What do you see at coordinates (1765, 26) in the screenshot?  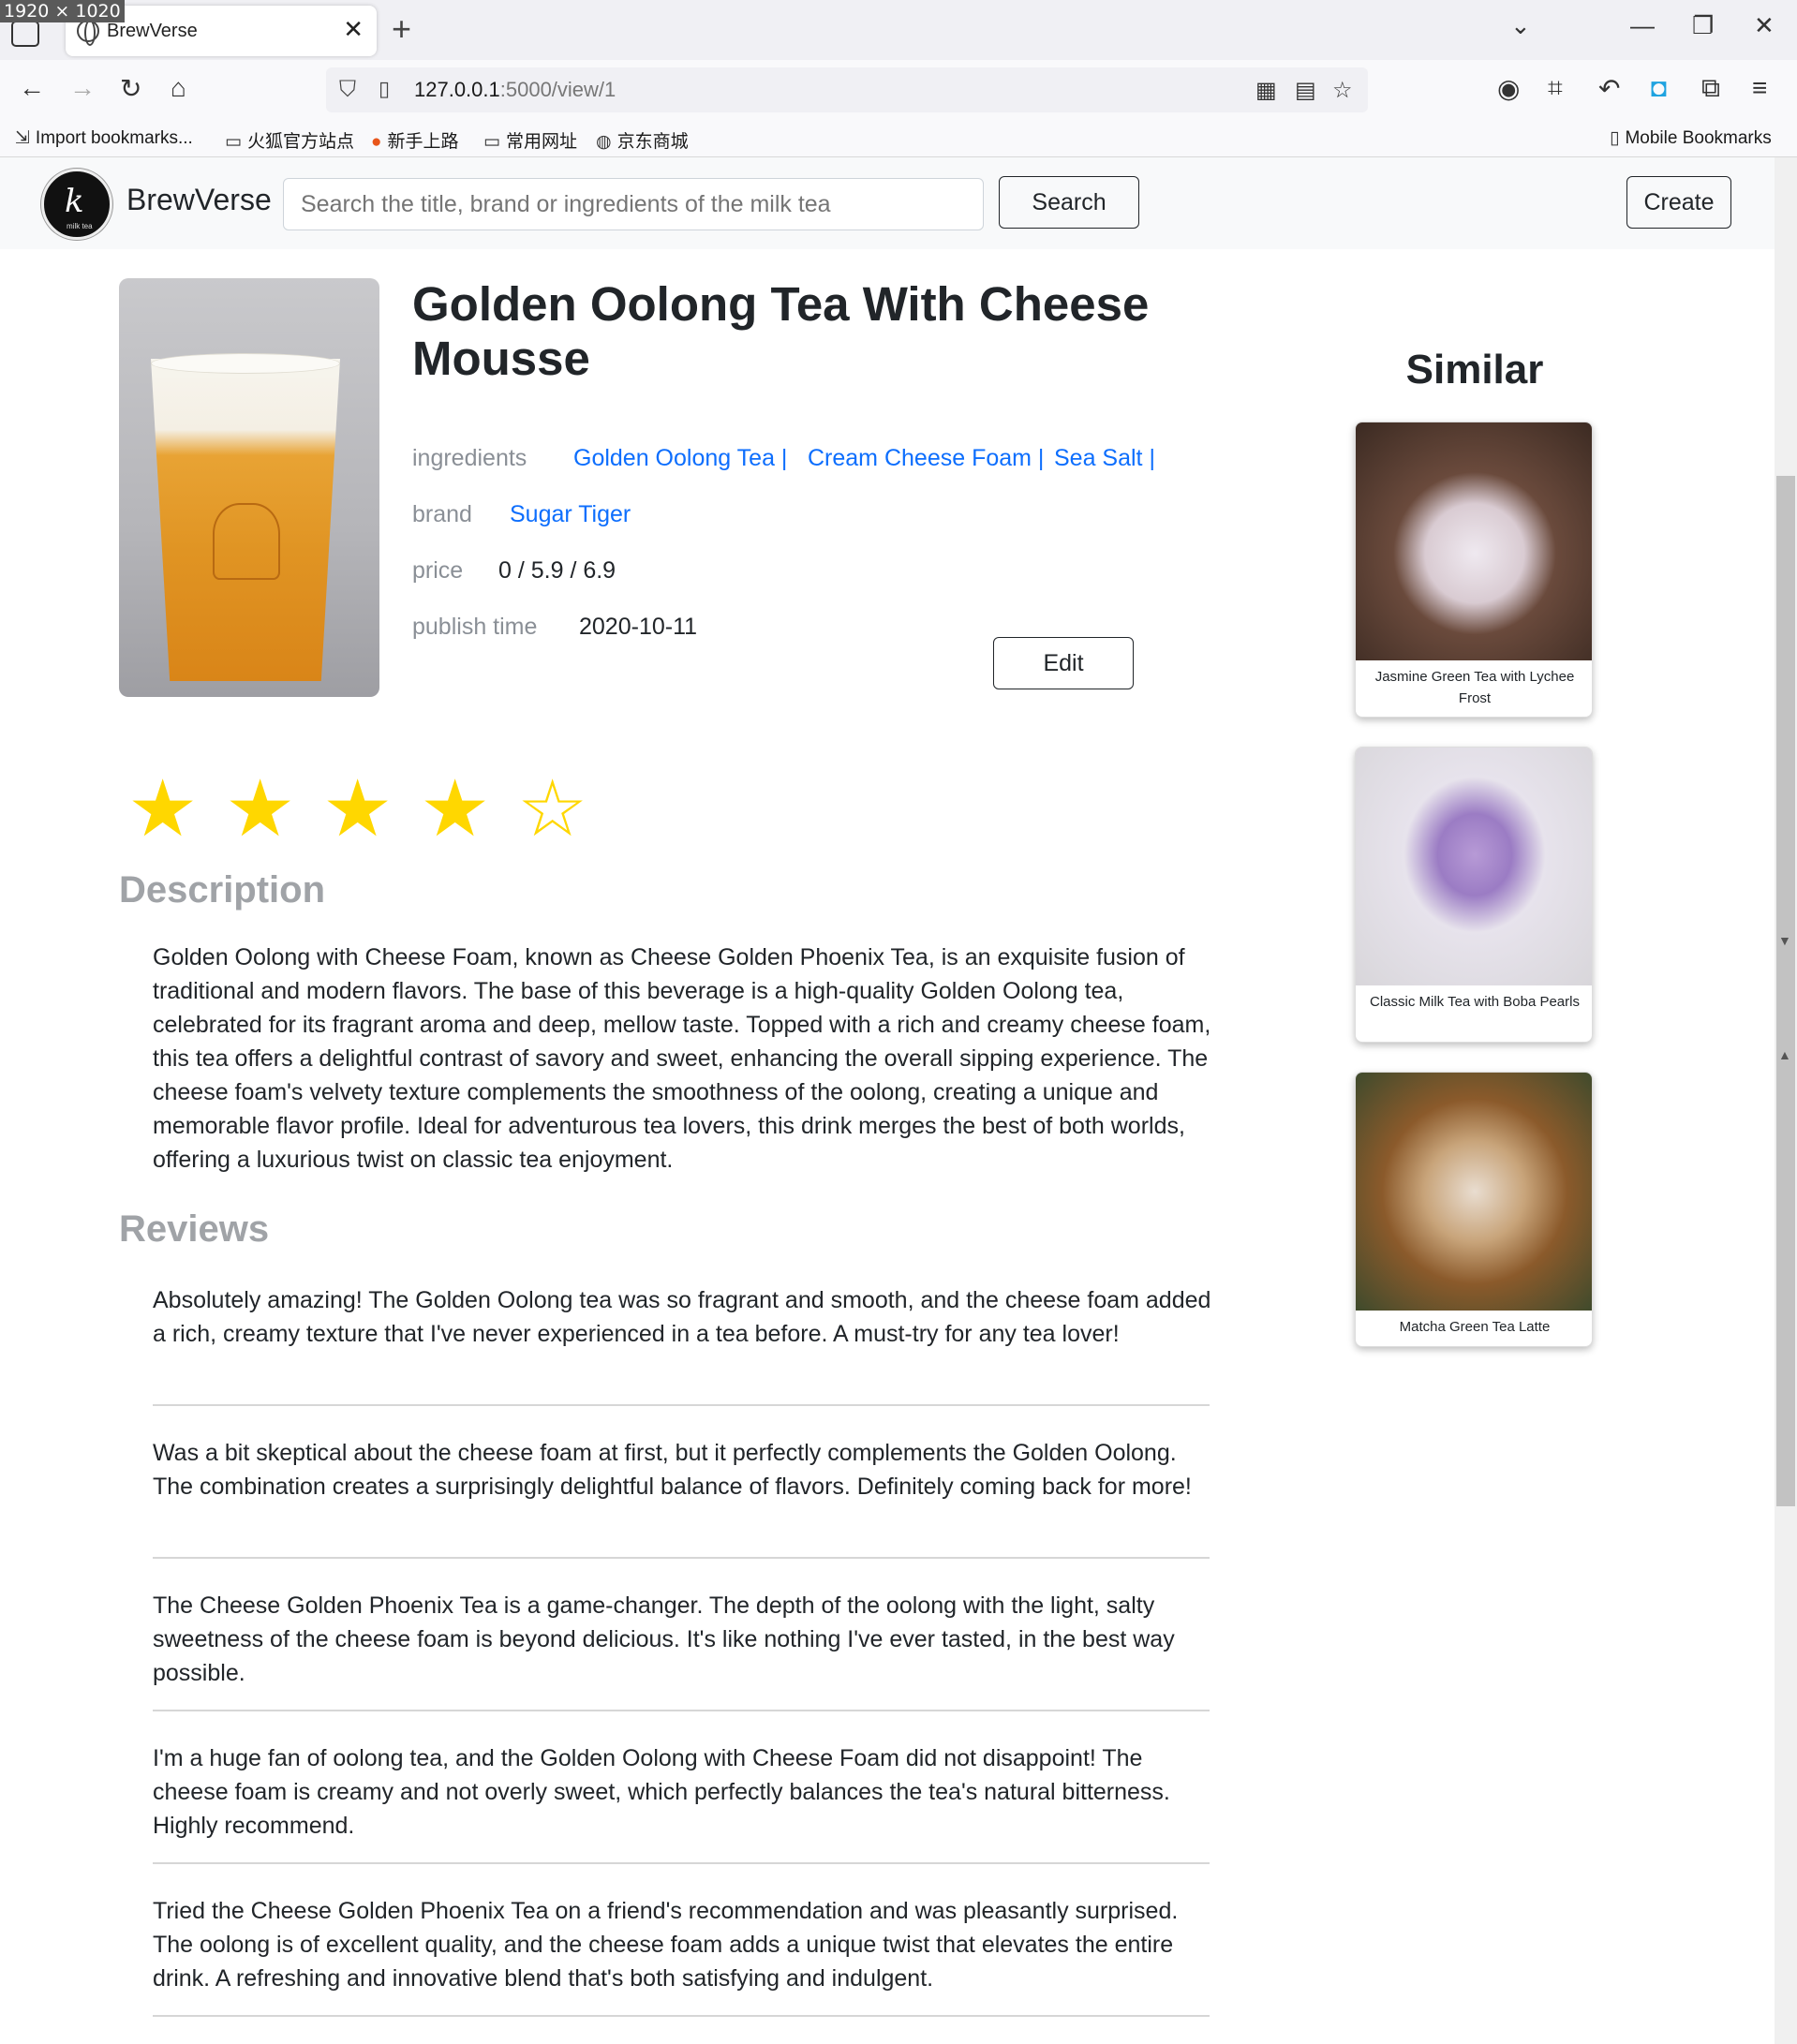 I see `window-close-icon: ✕` at bounding box center [1765, 26].